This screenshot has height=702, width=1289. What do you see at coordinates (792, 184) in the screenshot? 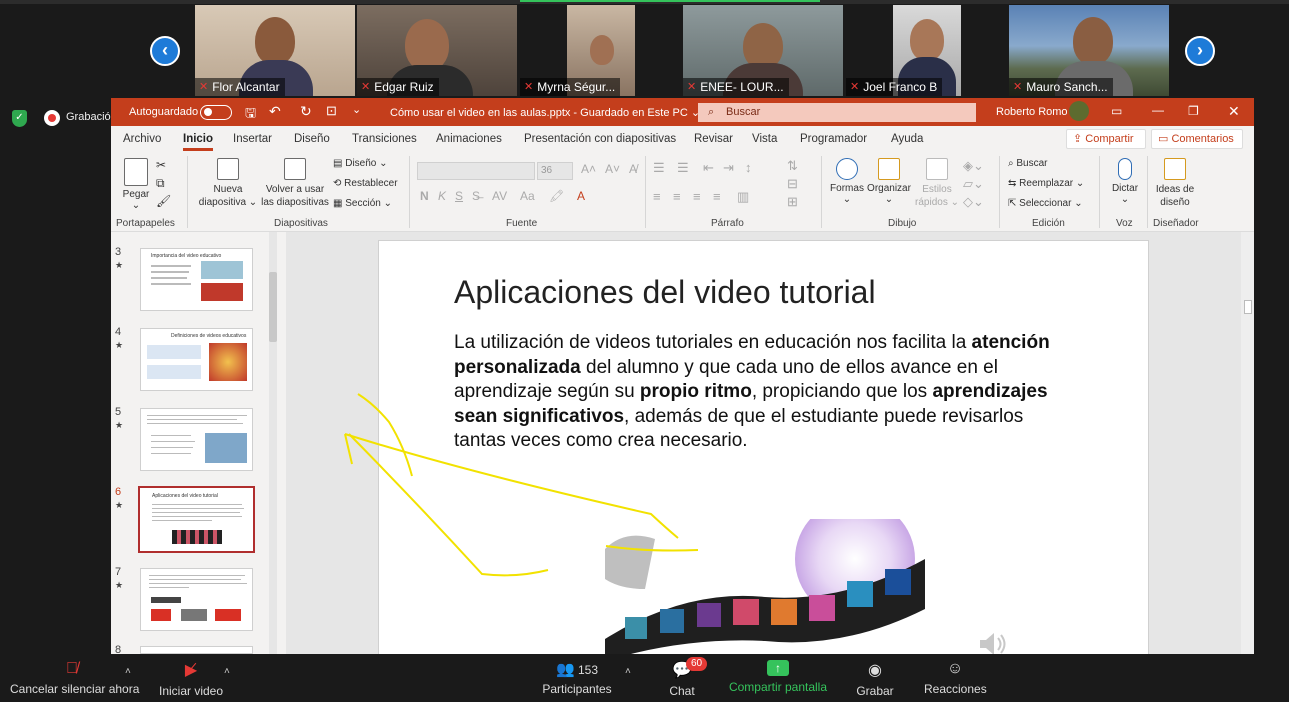
I see `align-text-icon: ⊟` at bounding box center [792, 184].